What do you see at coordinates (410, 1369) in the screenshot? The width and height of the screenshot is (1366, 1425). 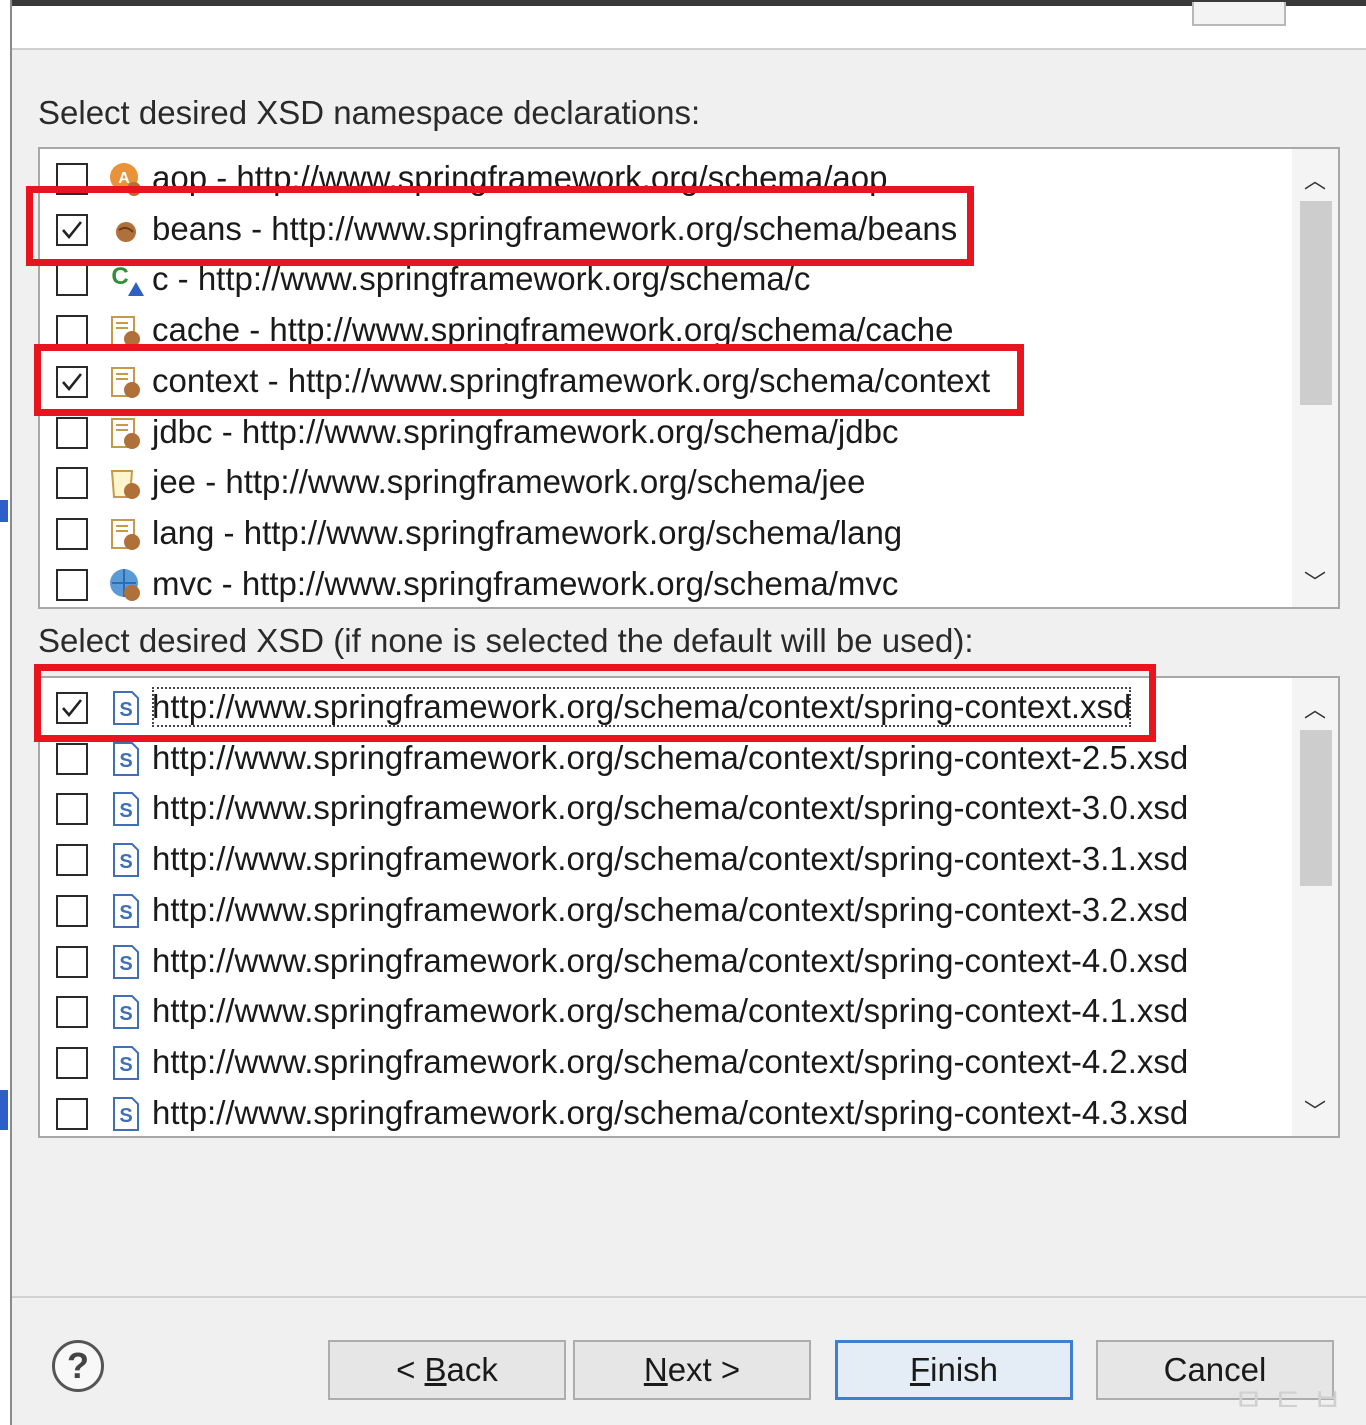 I see `back-prefix: <` at bounding box center [410, 1369].